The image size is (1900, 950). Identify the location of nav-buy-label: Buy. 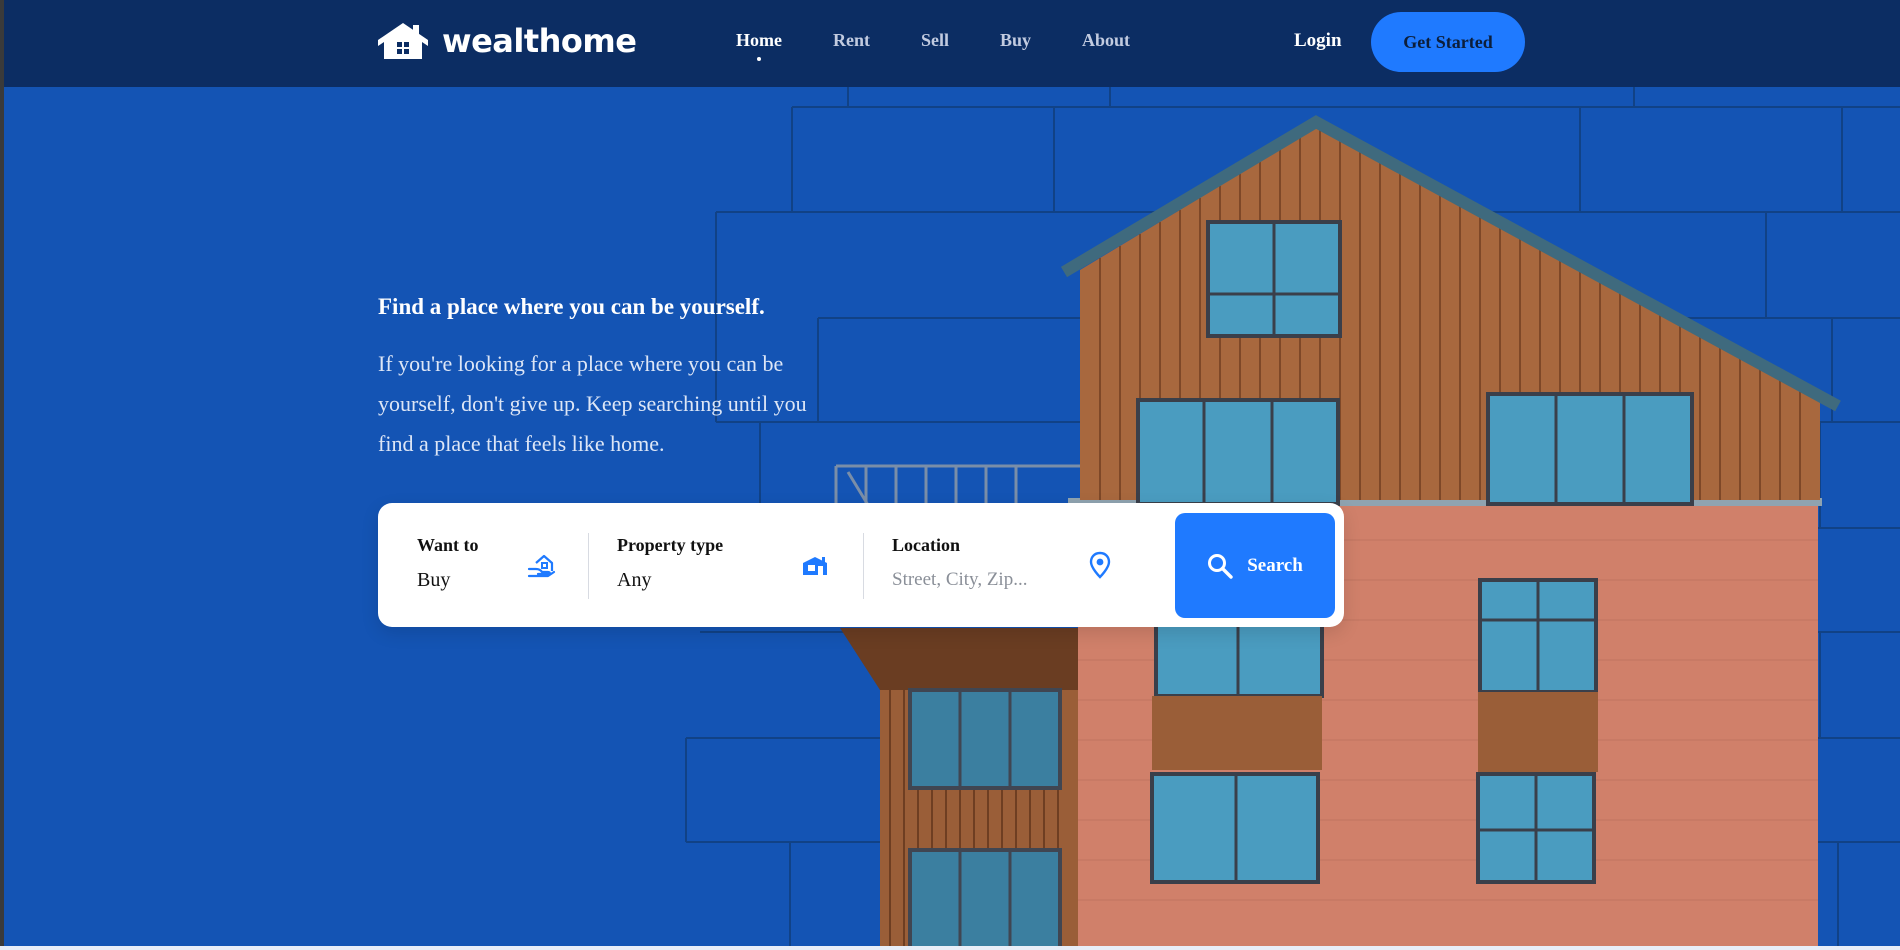
(1016, 40).